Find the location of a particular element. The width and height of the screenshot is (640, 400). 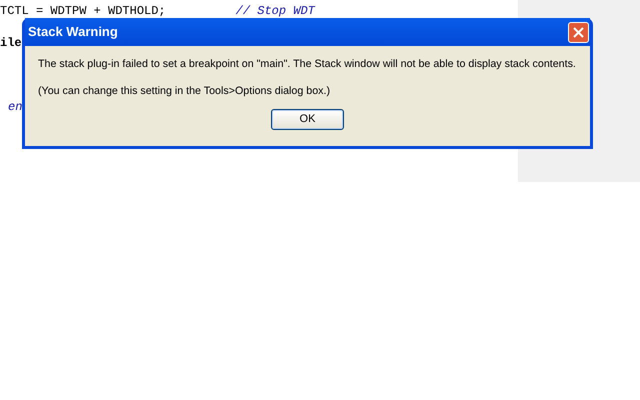

code-text: TCTL = WDTPW + WDTHOLD; is located at coordinates (83, 11).